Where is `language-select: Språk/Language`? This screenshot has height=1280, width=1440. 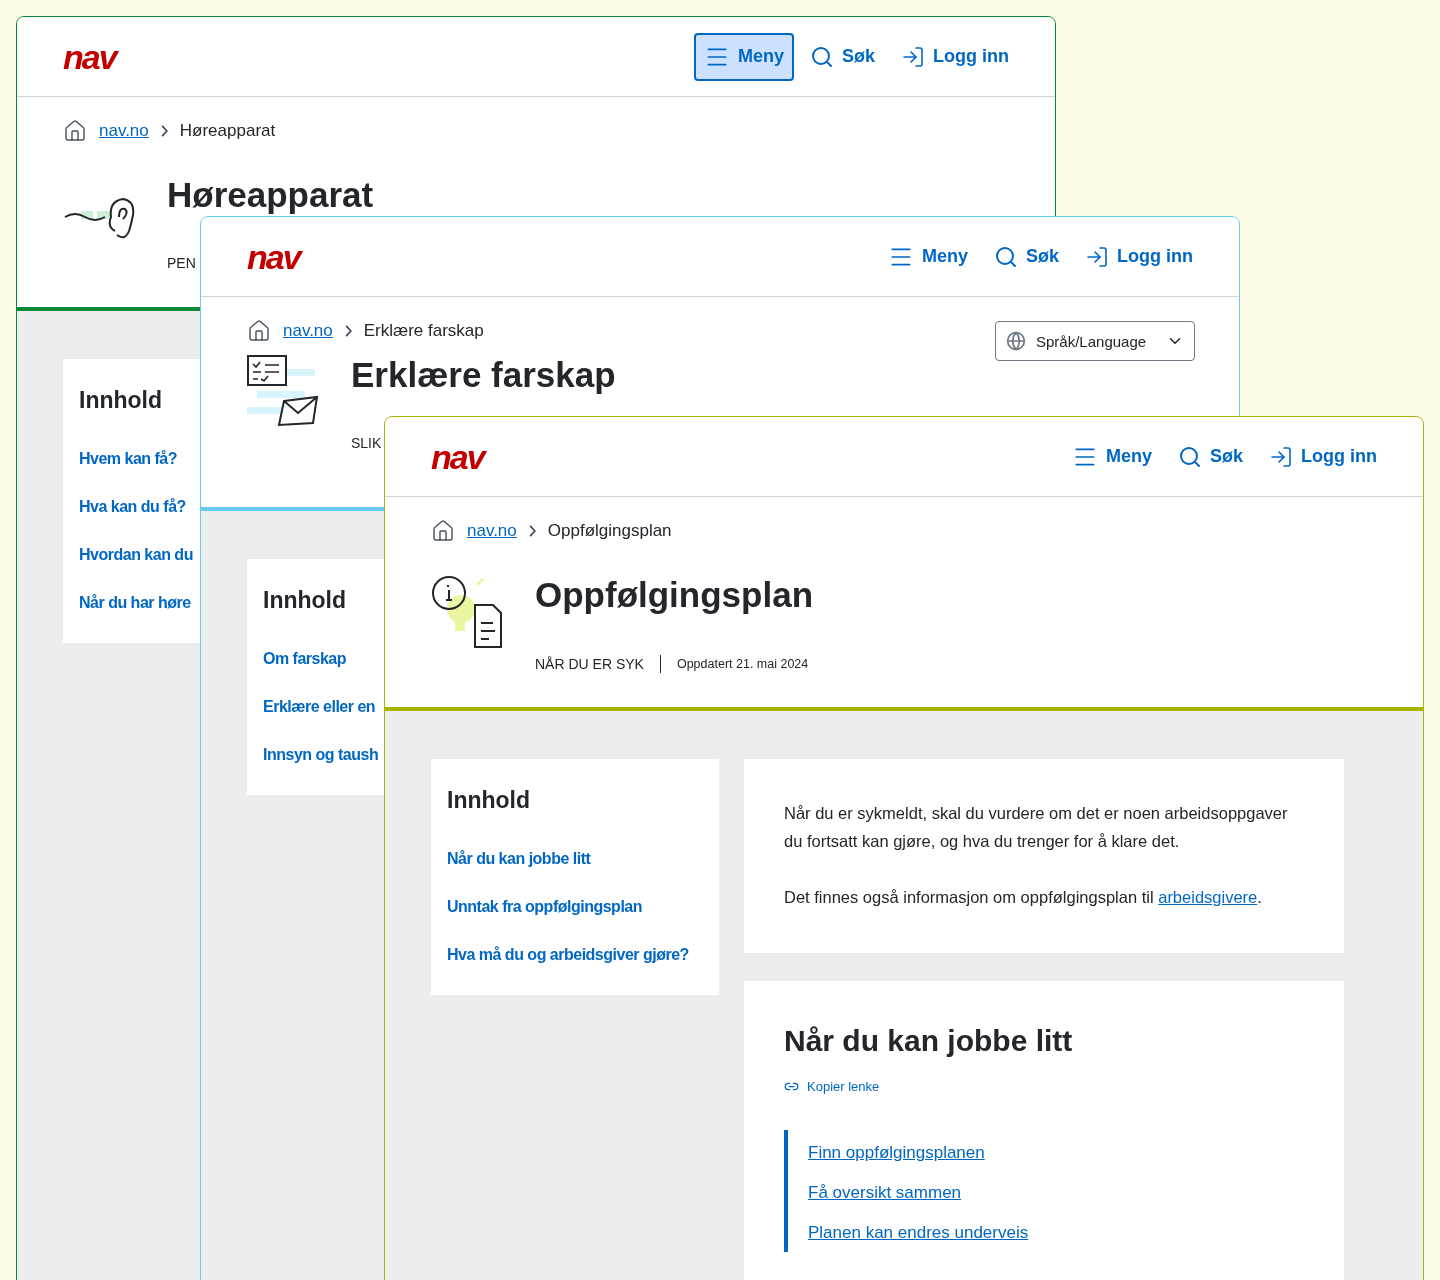 language-select: Språk/Language is located at coordinates (1095, 341).